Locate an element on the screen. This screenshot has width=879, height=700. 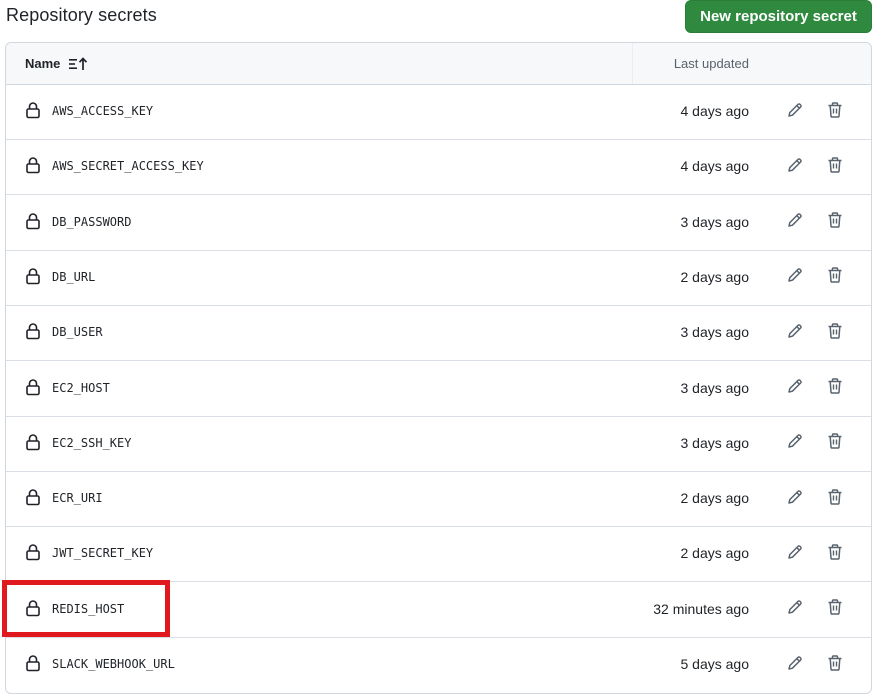
last-updated-column-header: Last updated is located at coordinates (711, 63).